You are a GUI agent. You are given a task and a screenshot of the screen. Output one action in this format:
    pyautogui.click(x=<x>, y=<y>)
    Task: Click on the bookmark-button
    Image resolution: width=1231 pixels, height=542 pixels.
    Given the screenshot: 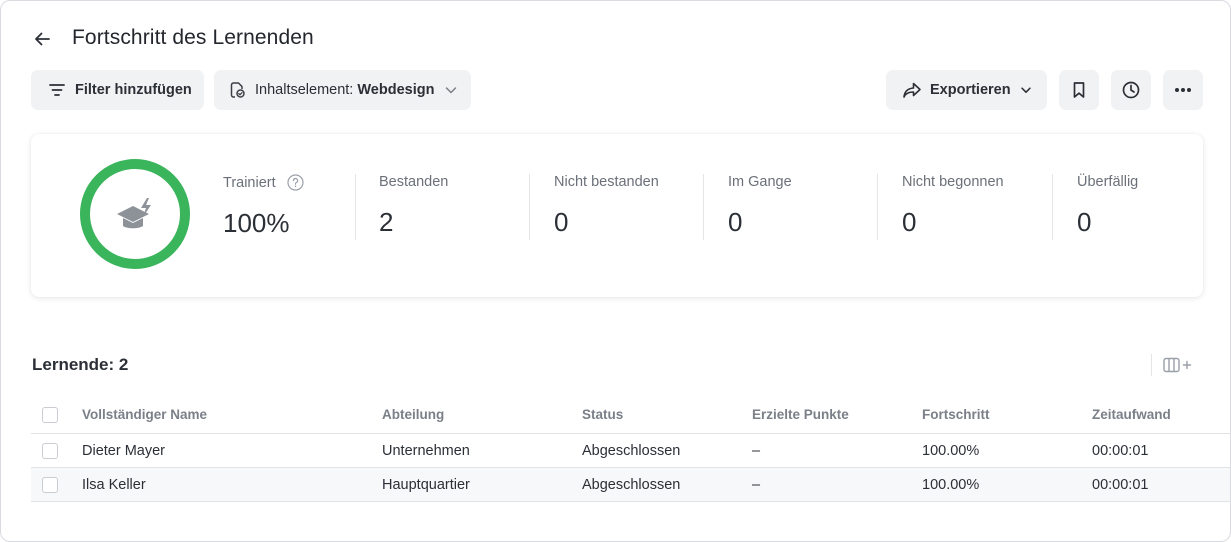 What is the action you would take?
    pyautogui.click(x=1079, y=90)
    